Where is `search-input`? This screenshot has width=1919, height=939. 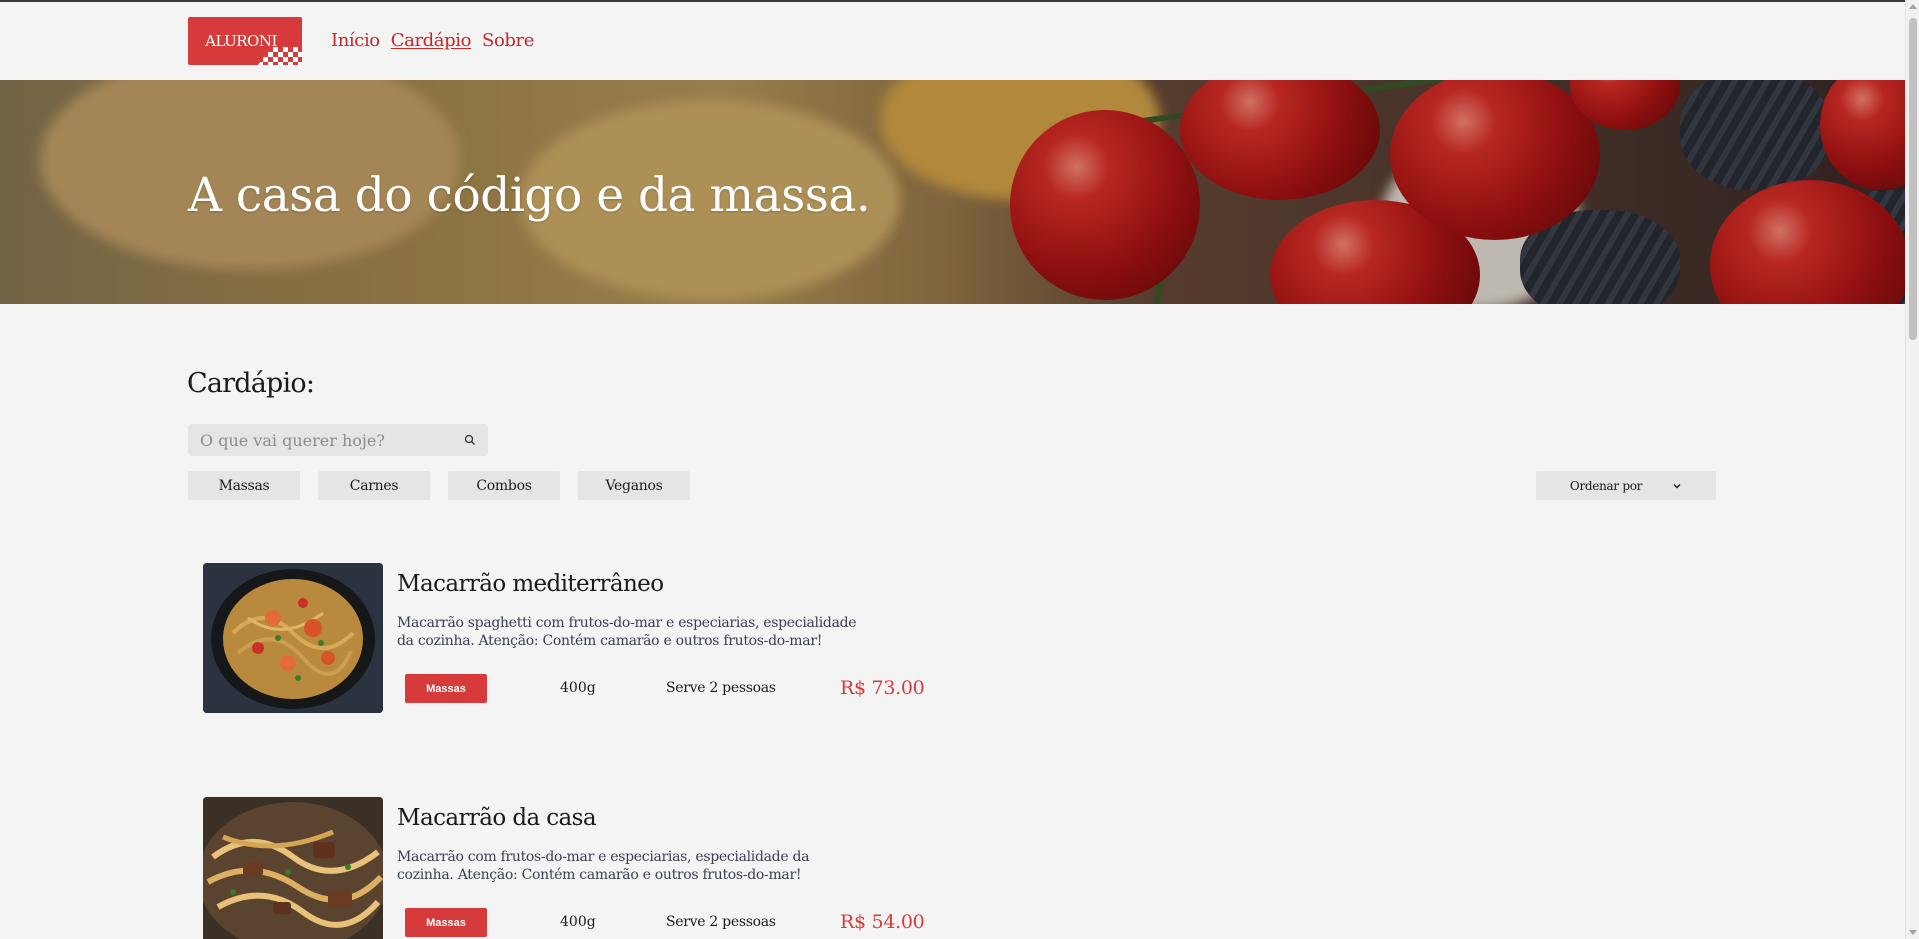
search-input is located at coordinates (332, 440).